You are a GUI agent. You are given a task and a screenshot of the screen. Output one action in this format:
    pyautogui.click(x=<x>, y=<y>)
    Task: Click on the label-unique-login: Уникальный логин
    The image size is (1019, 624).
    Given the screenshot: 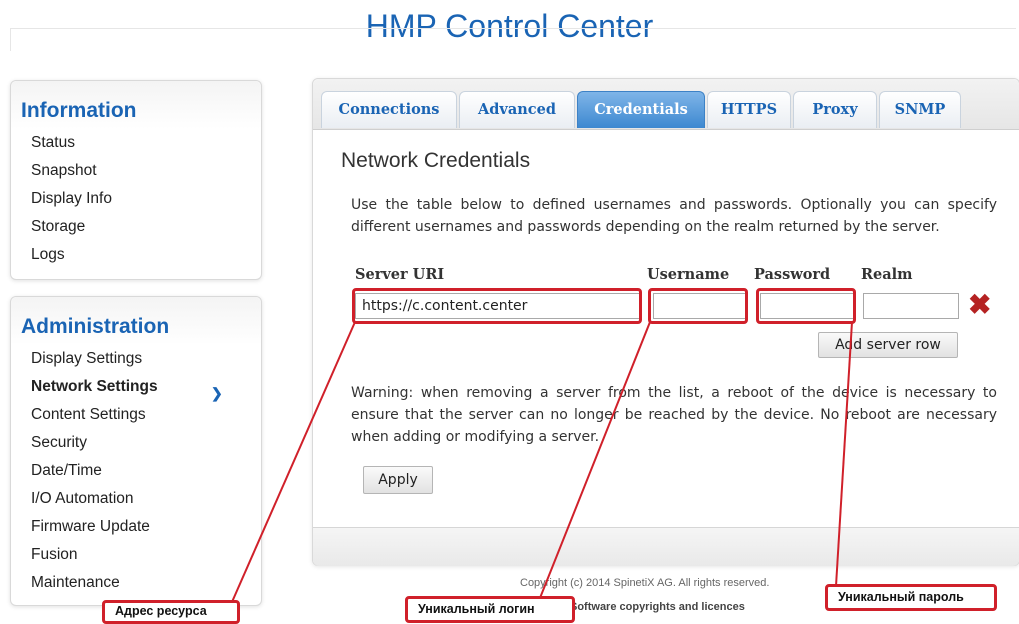 What is the action you would take?
    pyautogui.click(x=490, y=609)
    